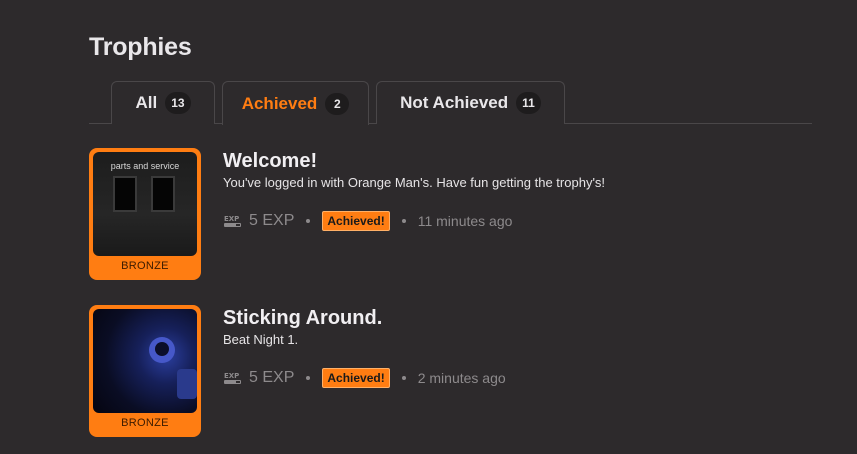  What do you see at coordinates (145, 166) in the screenshot?
I see `trophy-image-caption: parts and service` at bounding box center [145, 166].